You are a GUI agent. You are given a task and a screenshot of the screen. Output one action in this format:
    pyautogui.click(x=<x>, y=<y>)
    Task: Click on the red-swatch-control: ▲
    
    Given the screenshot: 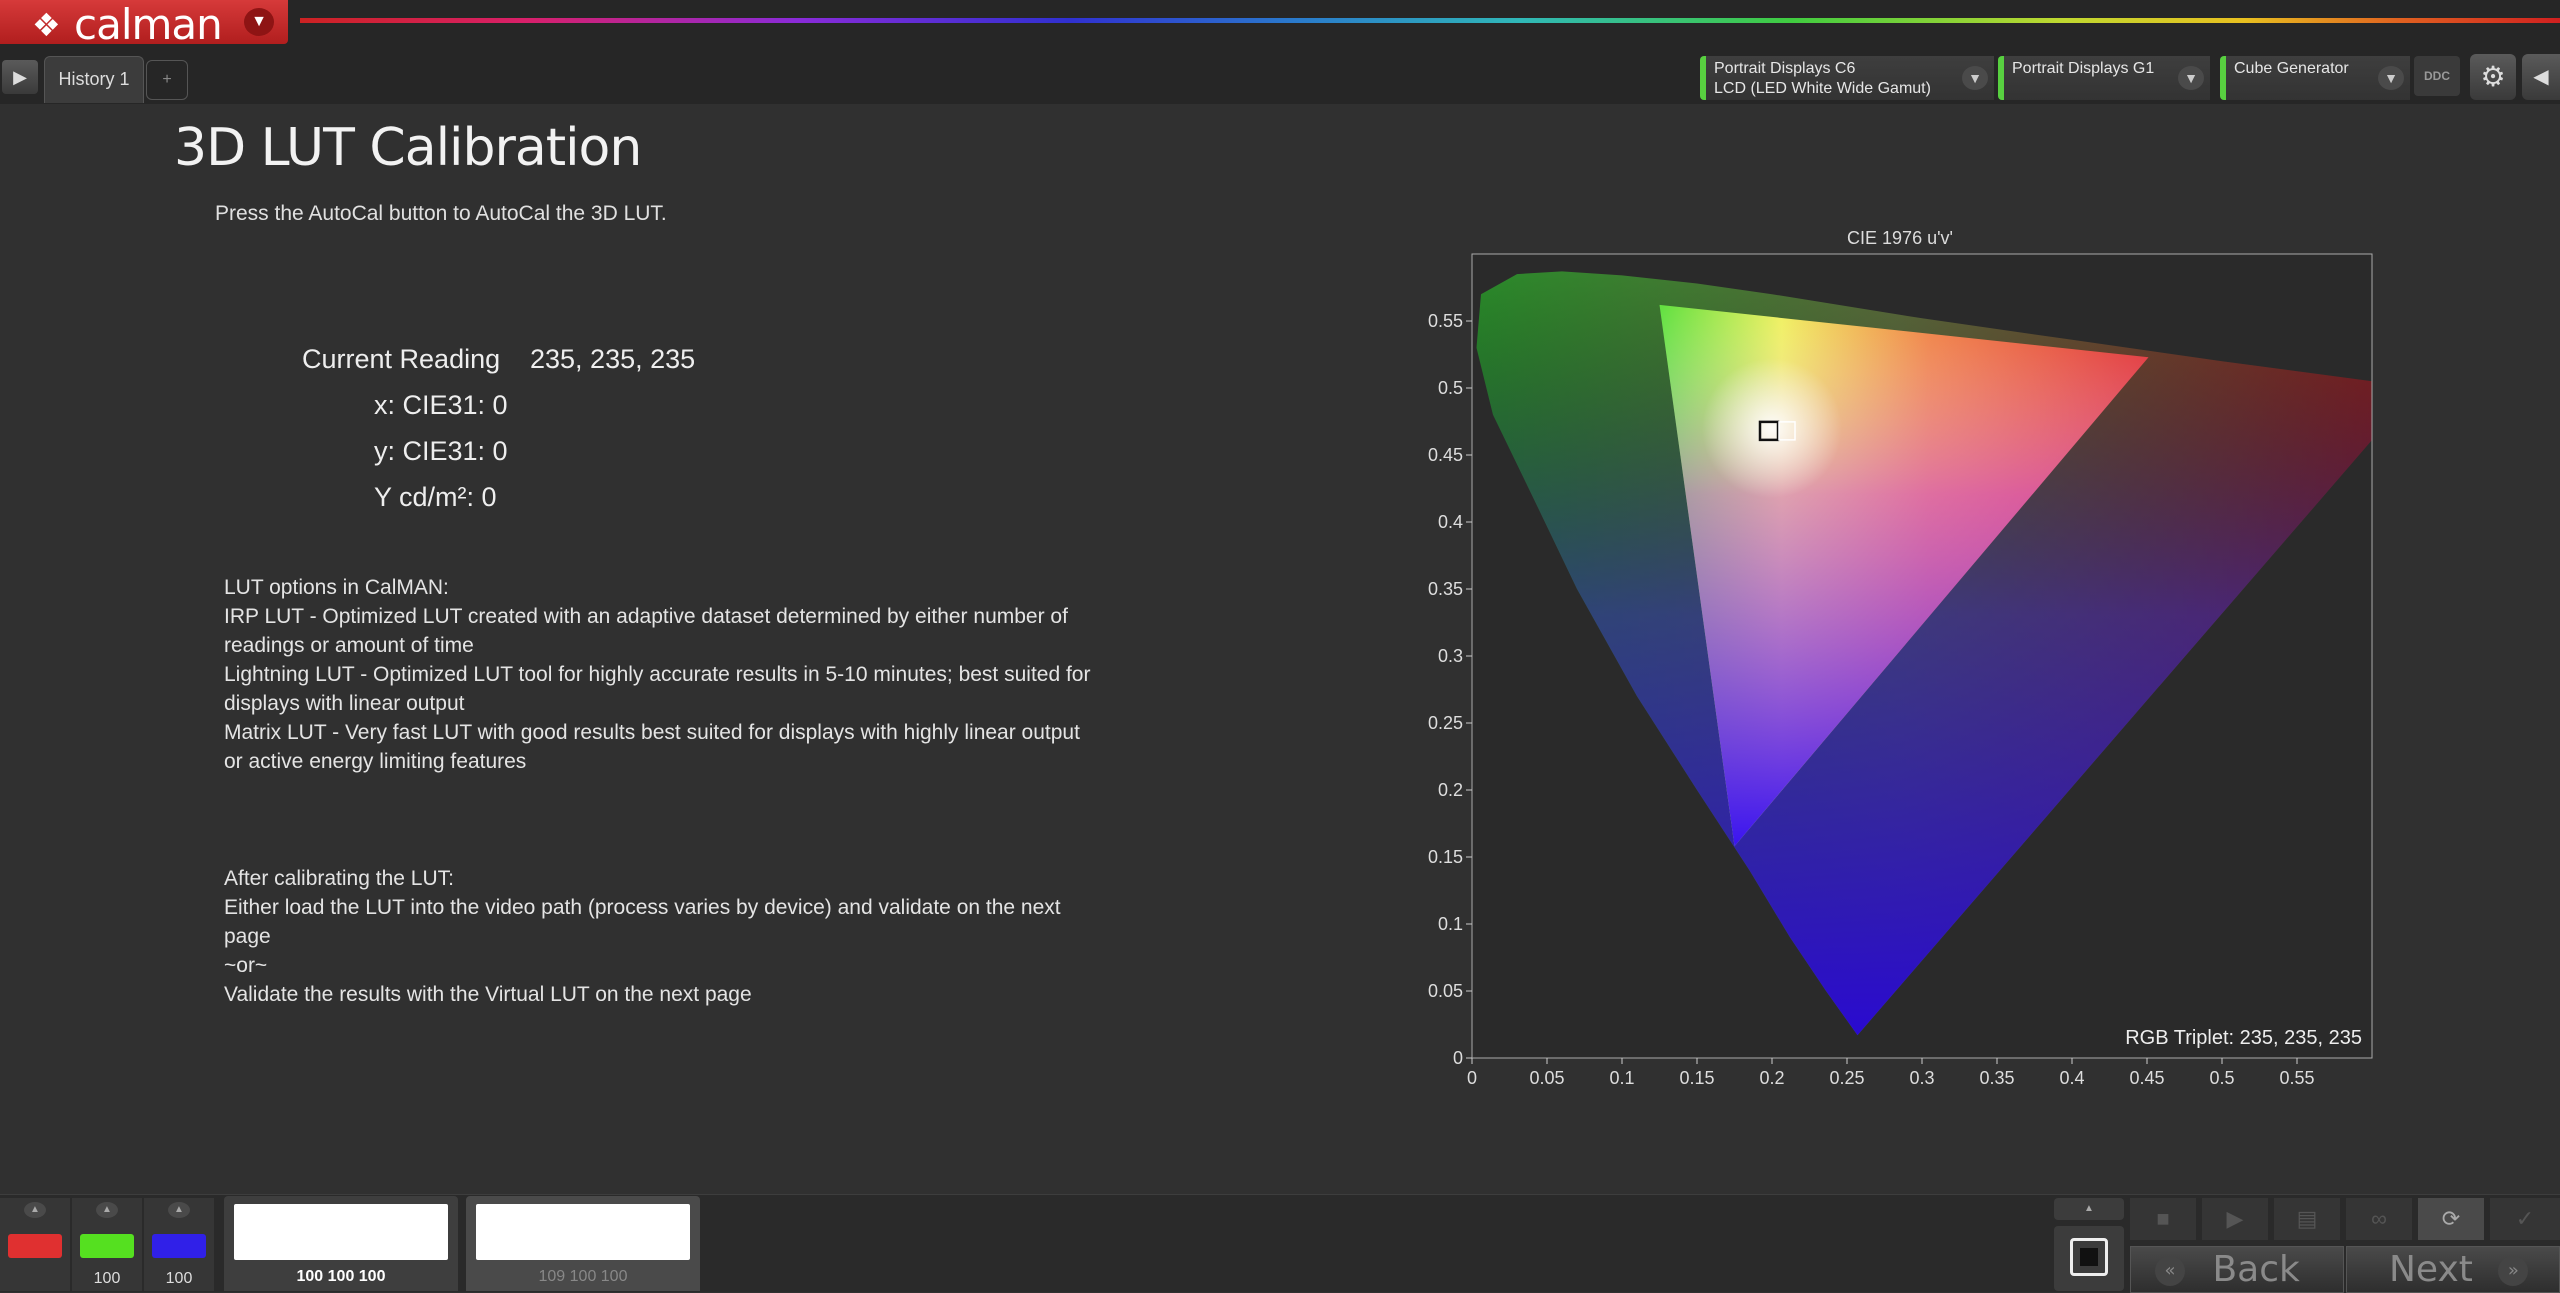 What is the action you would take?
    pyautogui.click(x=35, y=1244)
    